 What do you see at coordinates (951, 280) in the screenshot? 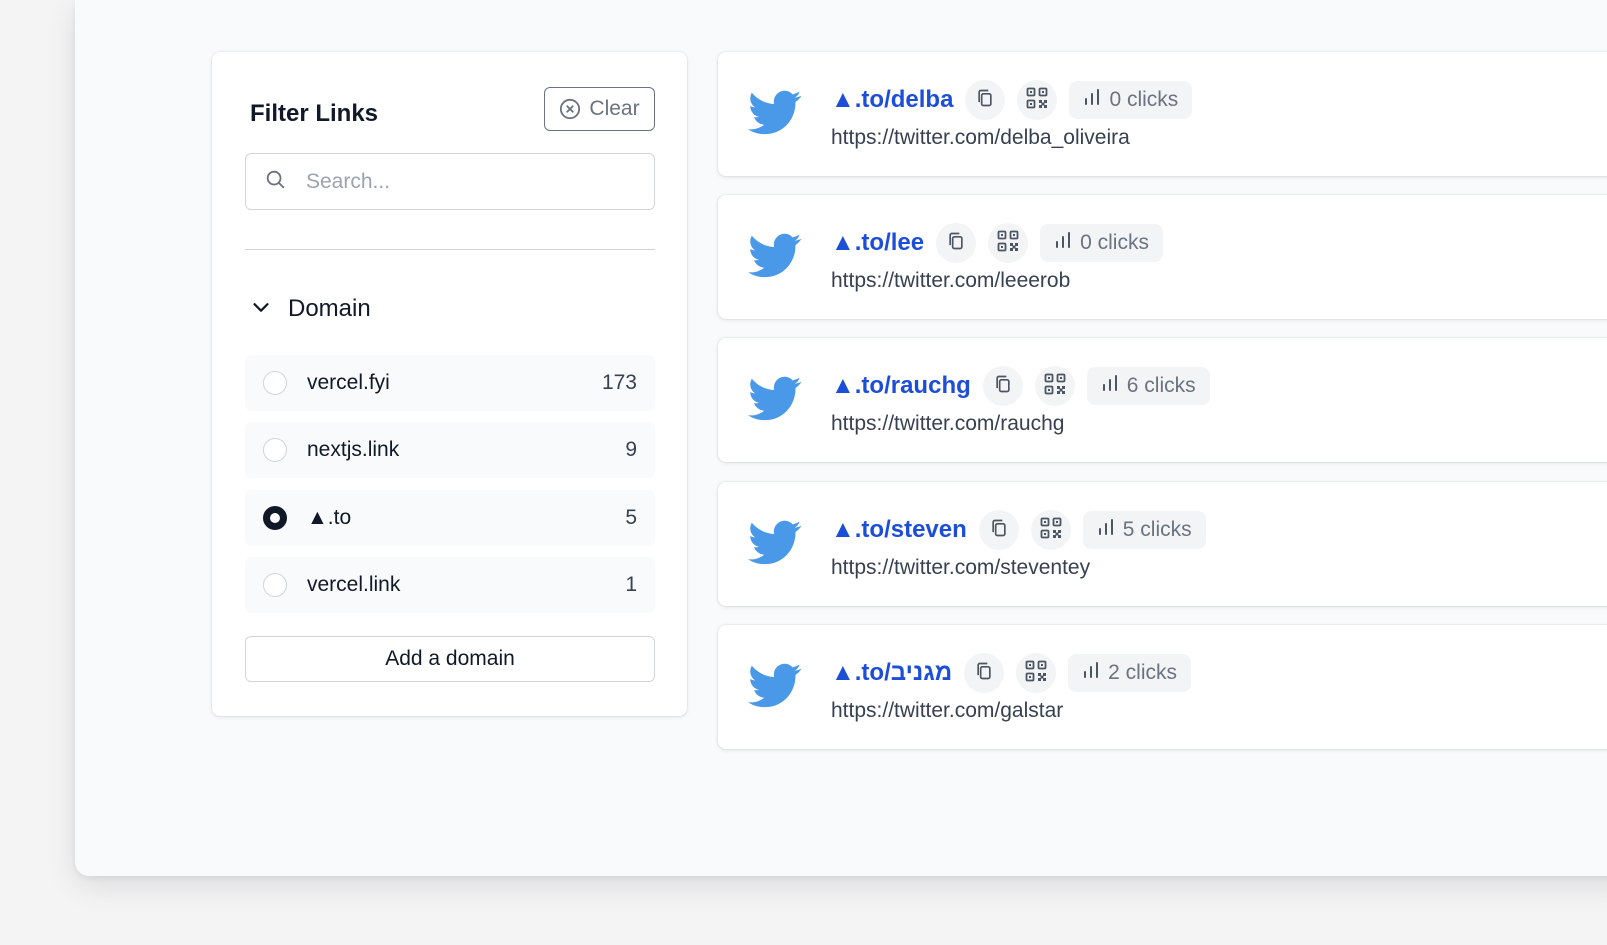
I see `destination-url: https://twitter.com/leeerob` at bounding box center [951, 280].